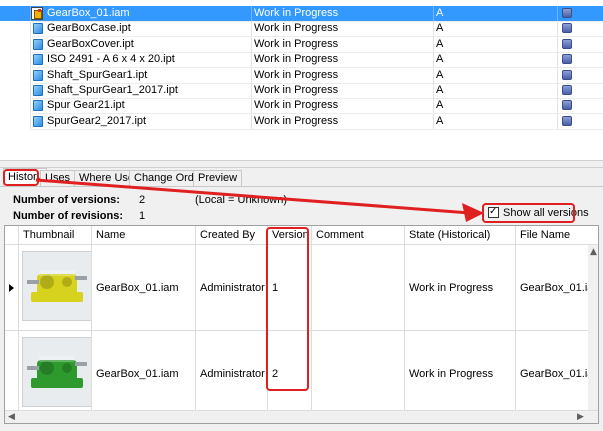  Describe the element at coordinates (141, 44) in the screenshot. I see `file-name: GearBoxCover.ipt` at that location.